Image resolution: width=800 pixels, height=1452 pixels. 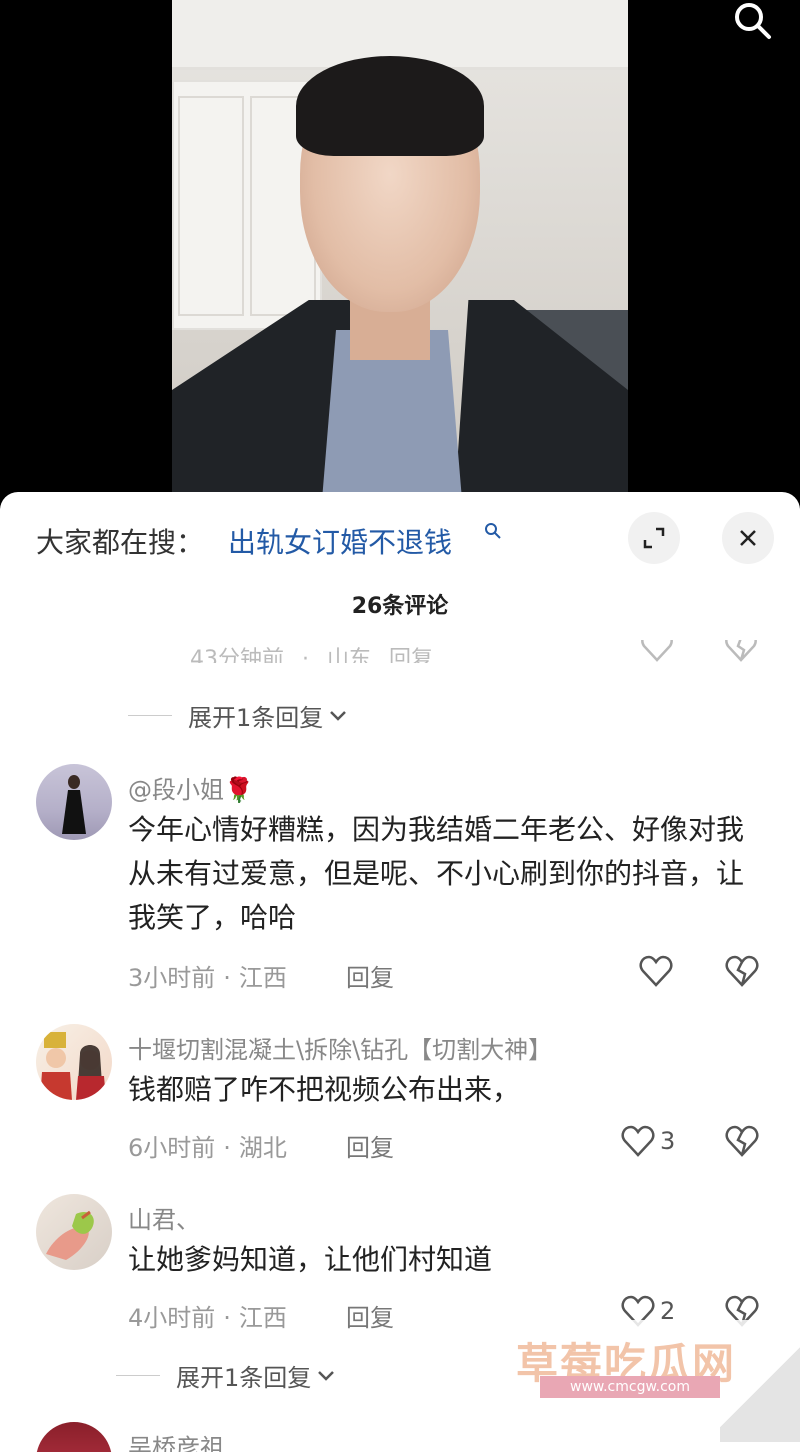 What do you see at coordinates (176, 1440) in the screenshot?
I see `comment-username: 吴桥彦祖` at bounding box center [176, 1440].